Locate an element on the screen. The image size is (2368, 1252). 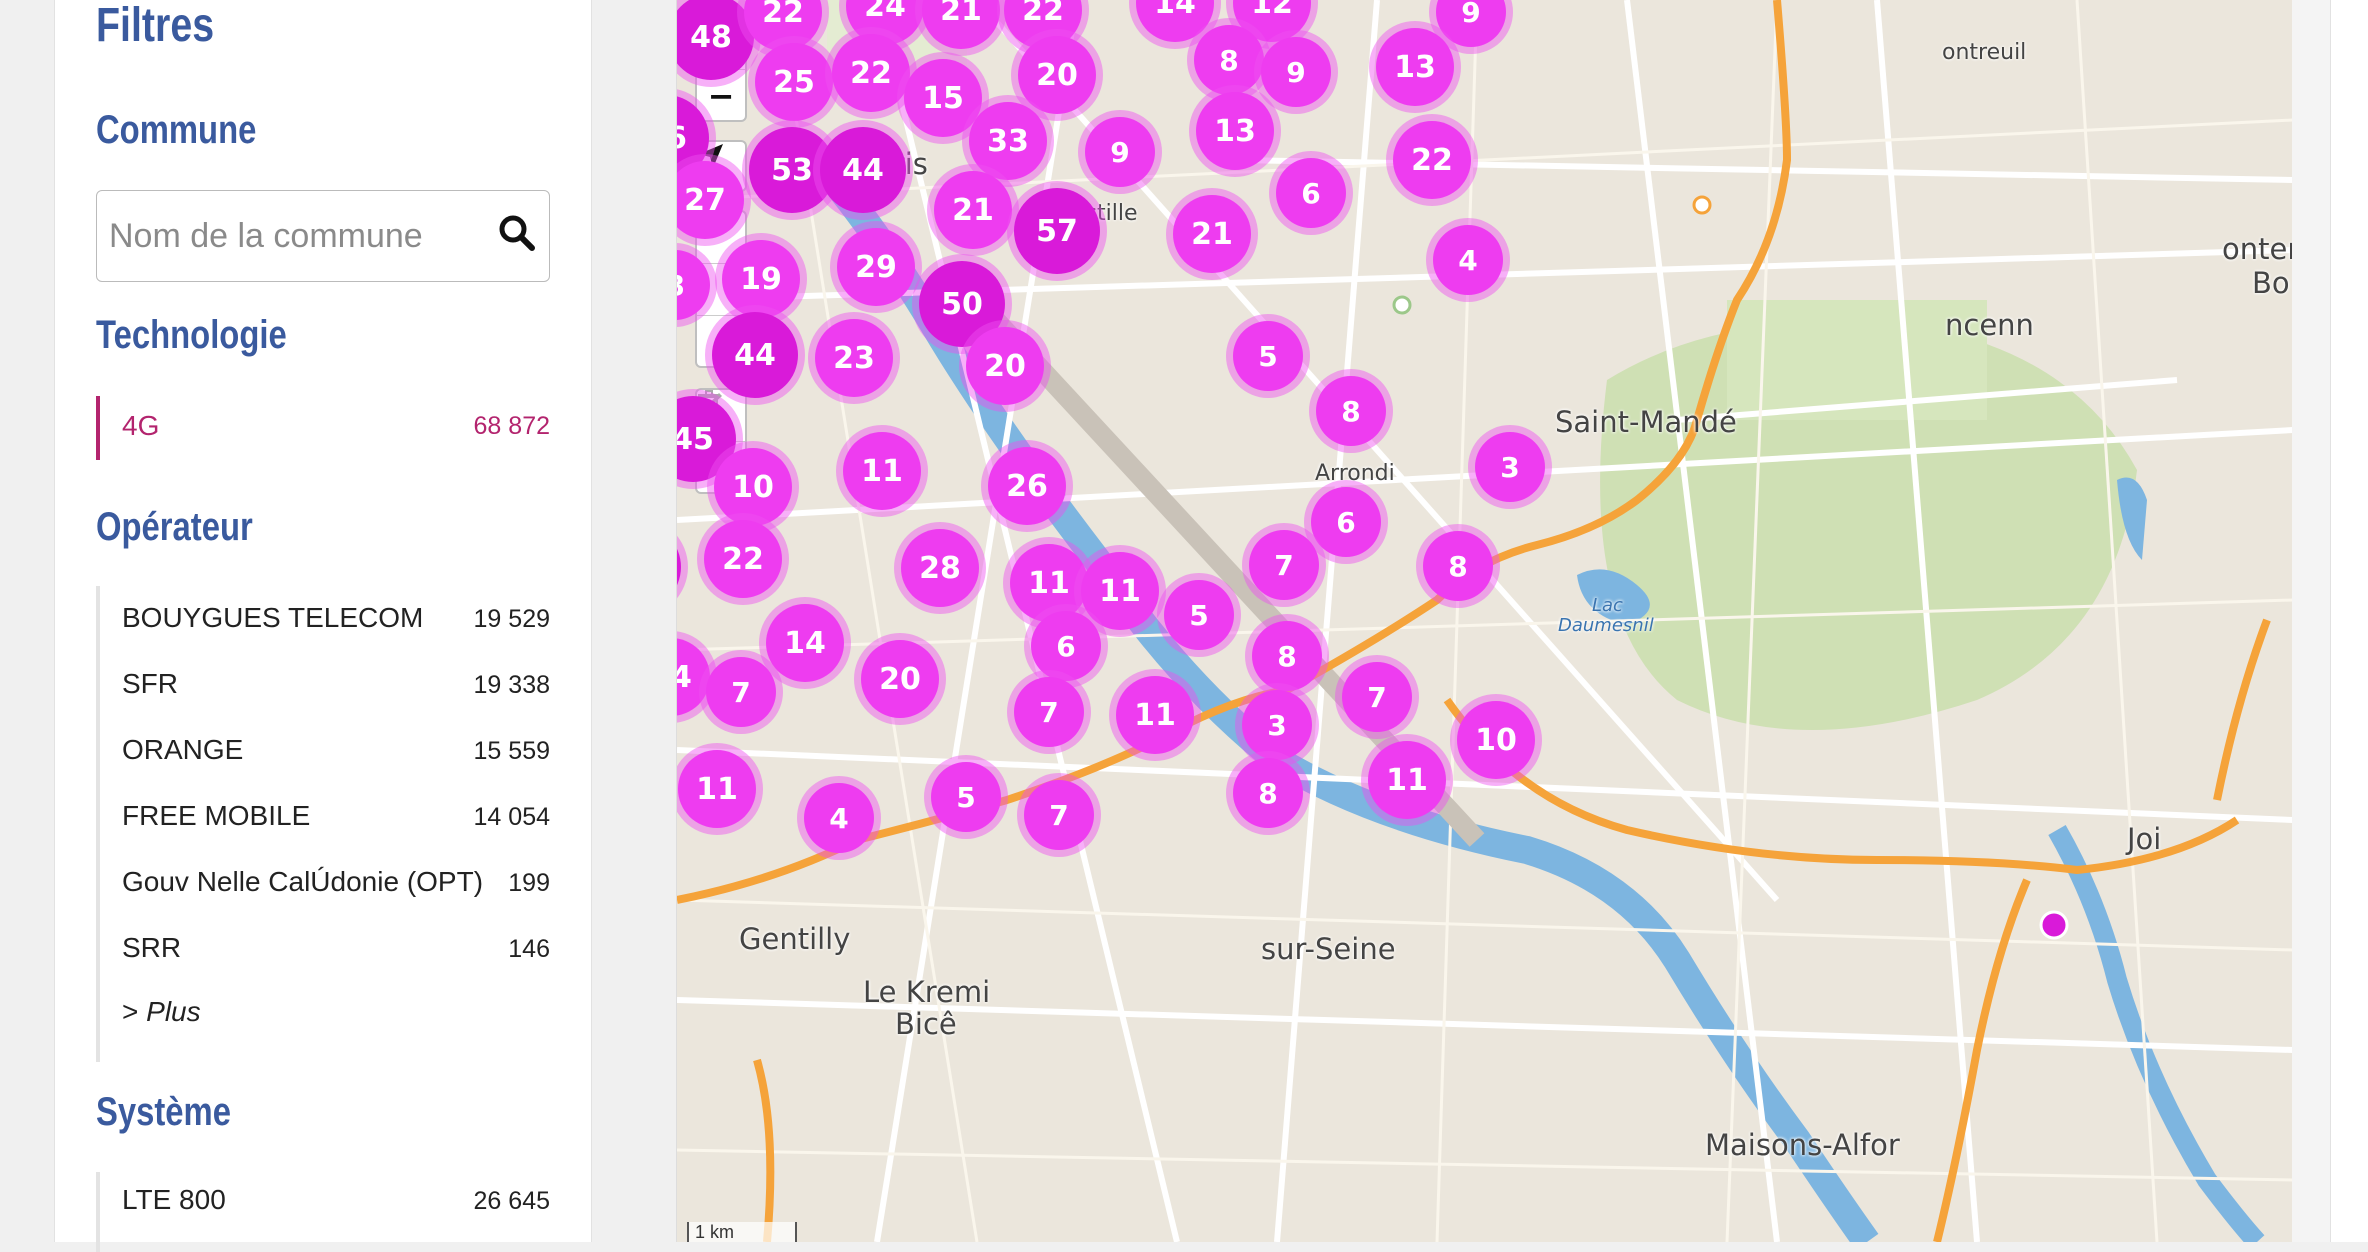
filter-item-count: 19 338 is located at coordinates (511, 685).